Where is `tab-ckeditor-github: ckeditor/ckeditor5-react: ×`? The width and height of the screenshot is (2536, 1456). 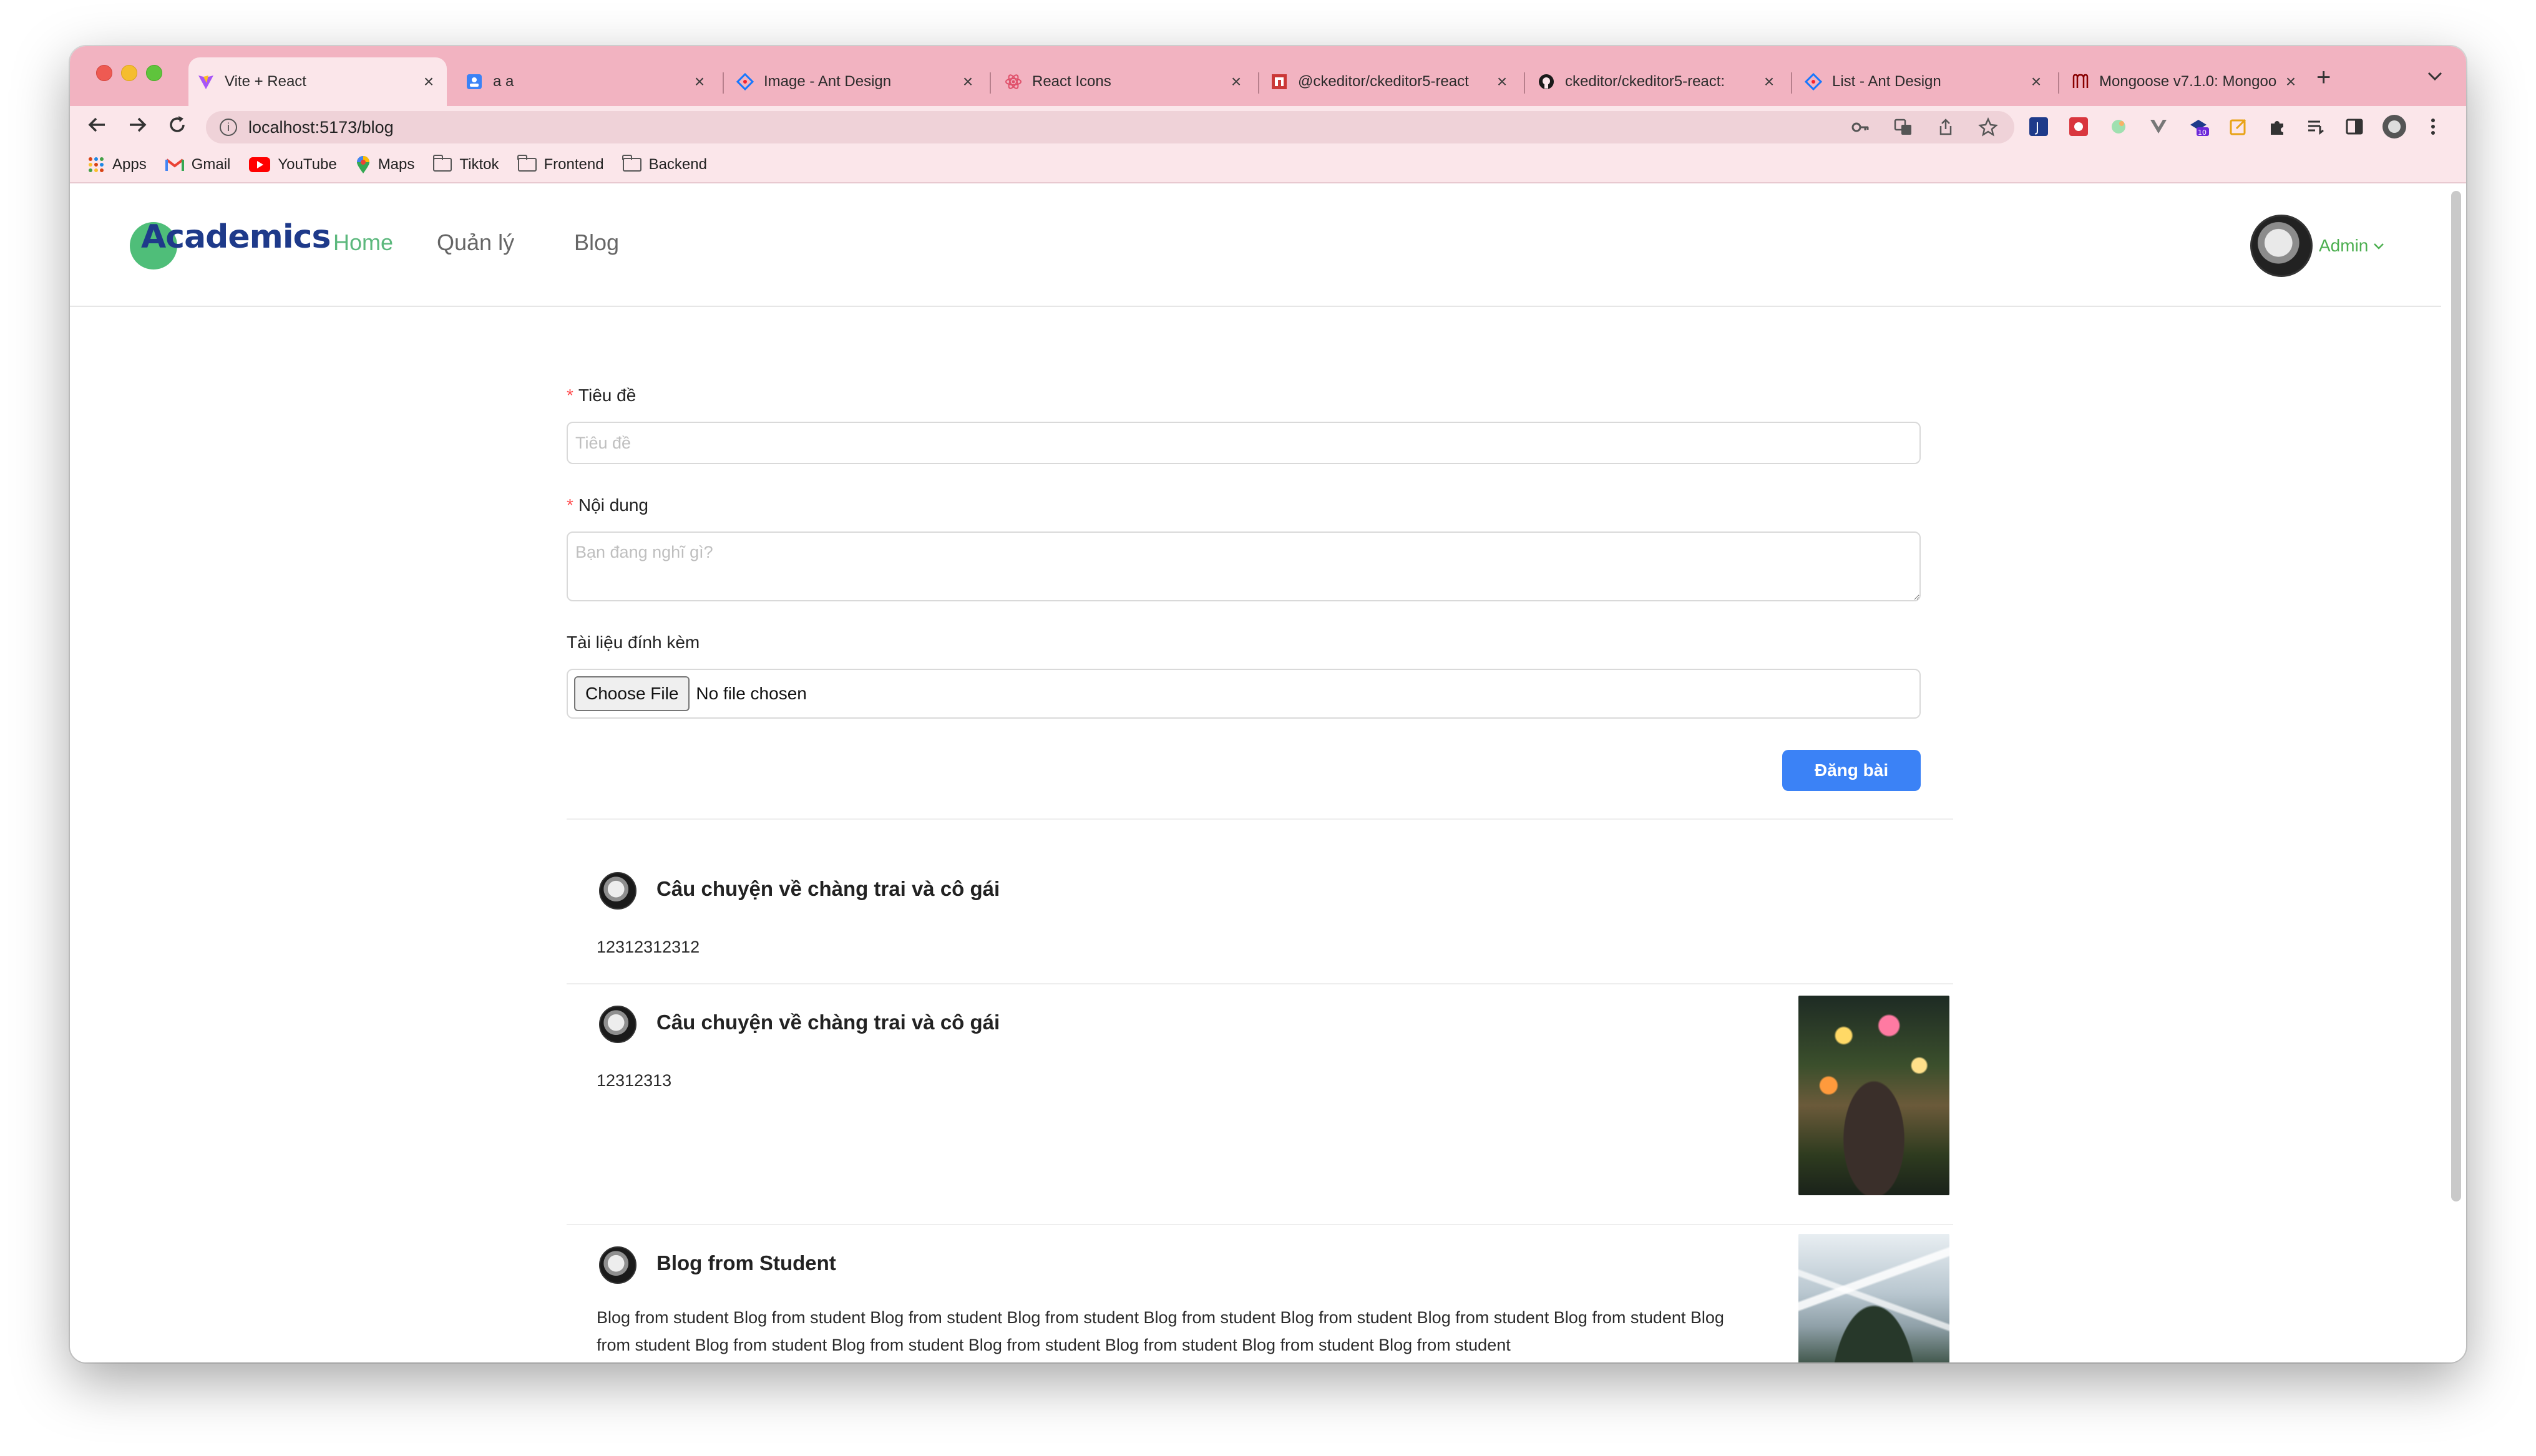 tab-ckeditor-github: ckeditor/ckeditor5-react: × is located at coordinates (1658, 81).